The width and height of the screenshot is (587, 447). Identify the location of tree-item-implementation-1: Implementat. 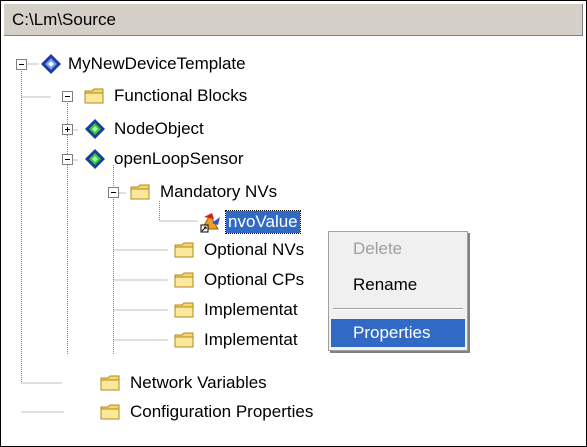
(251, 310).